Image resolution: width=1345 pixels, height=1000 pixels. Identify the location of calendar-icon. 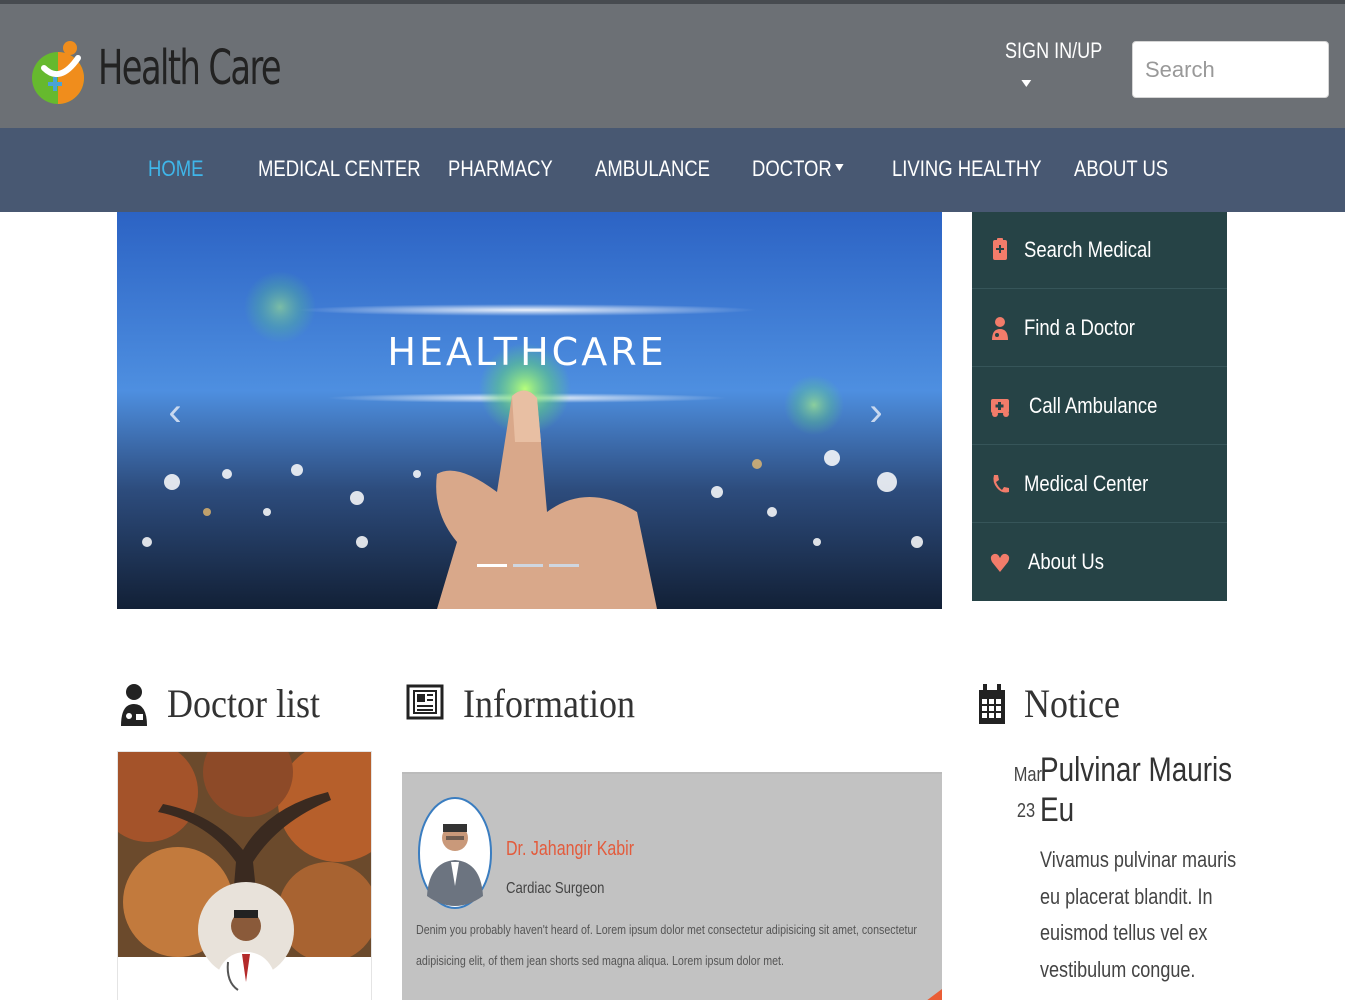
(992, 704).